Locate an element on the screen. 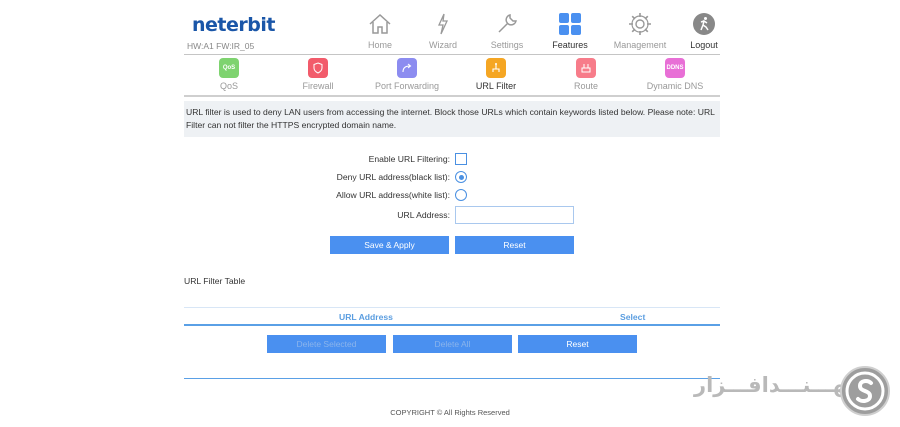 Image resolution: width=900 pixels, height=427 pixels. watermark-s-icon is located at coordinates (865, 391).